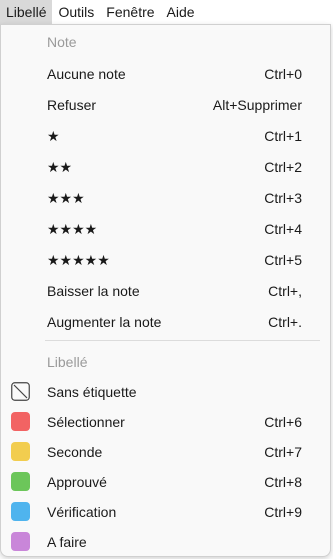 Image resolution: width=333 pixels, height=559 pixels. What do you see at coordinates (181, 12) in the screenshot?
I see `menubar-aide: Aide` at bounding box center [181, 12].